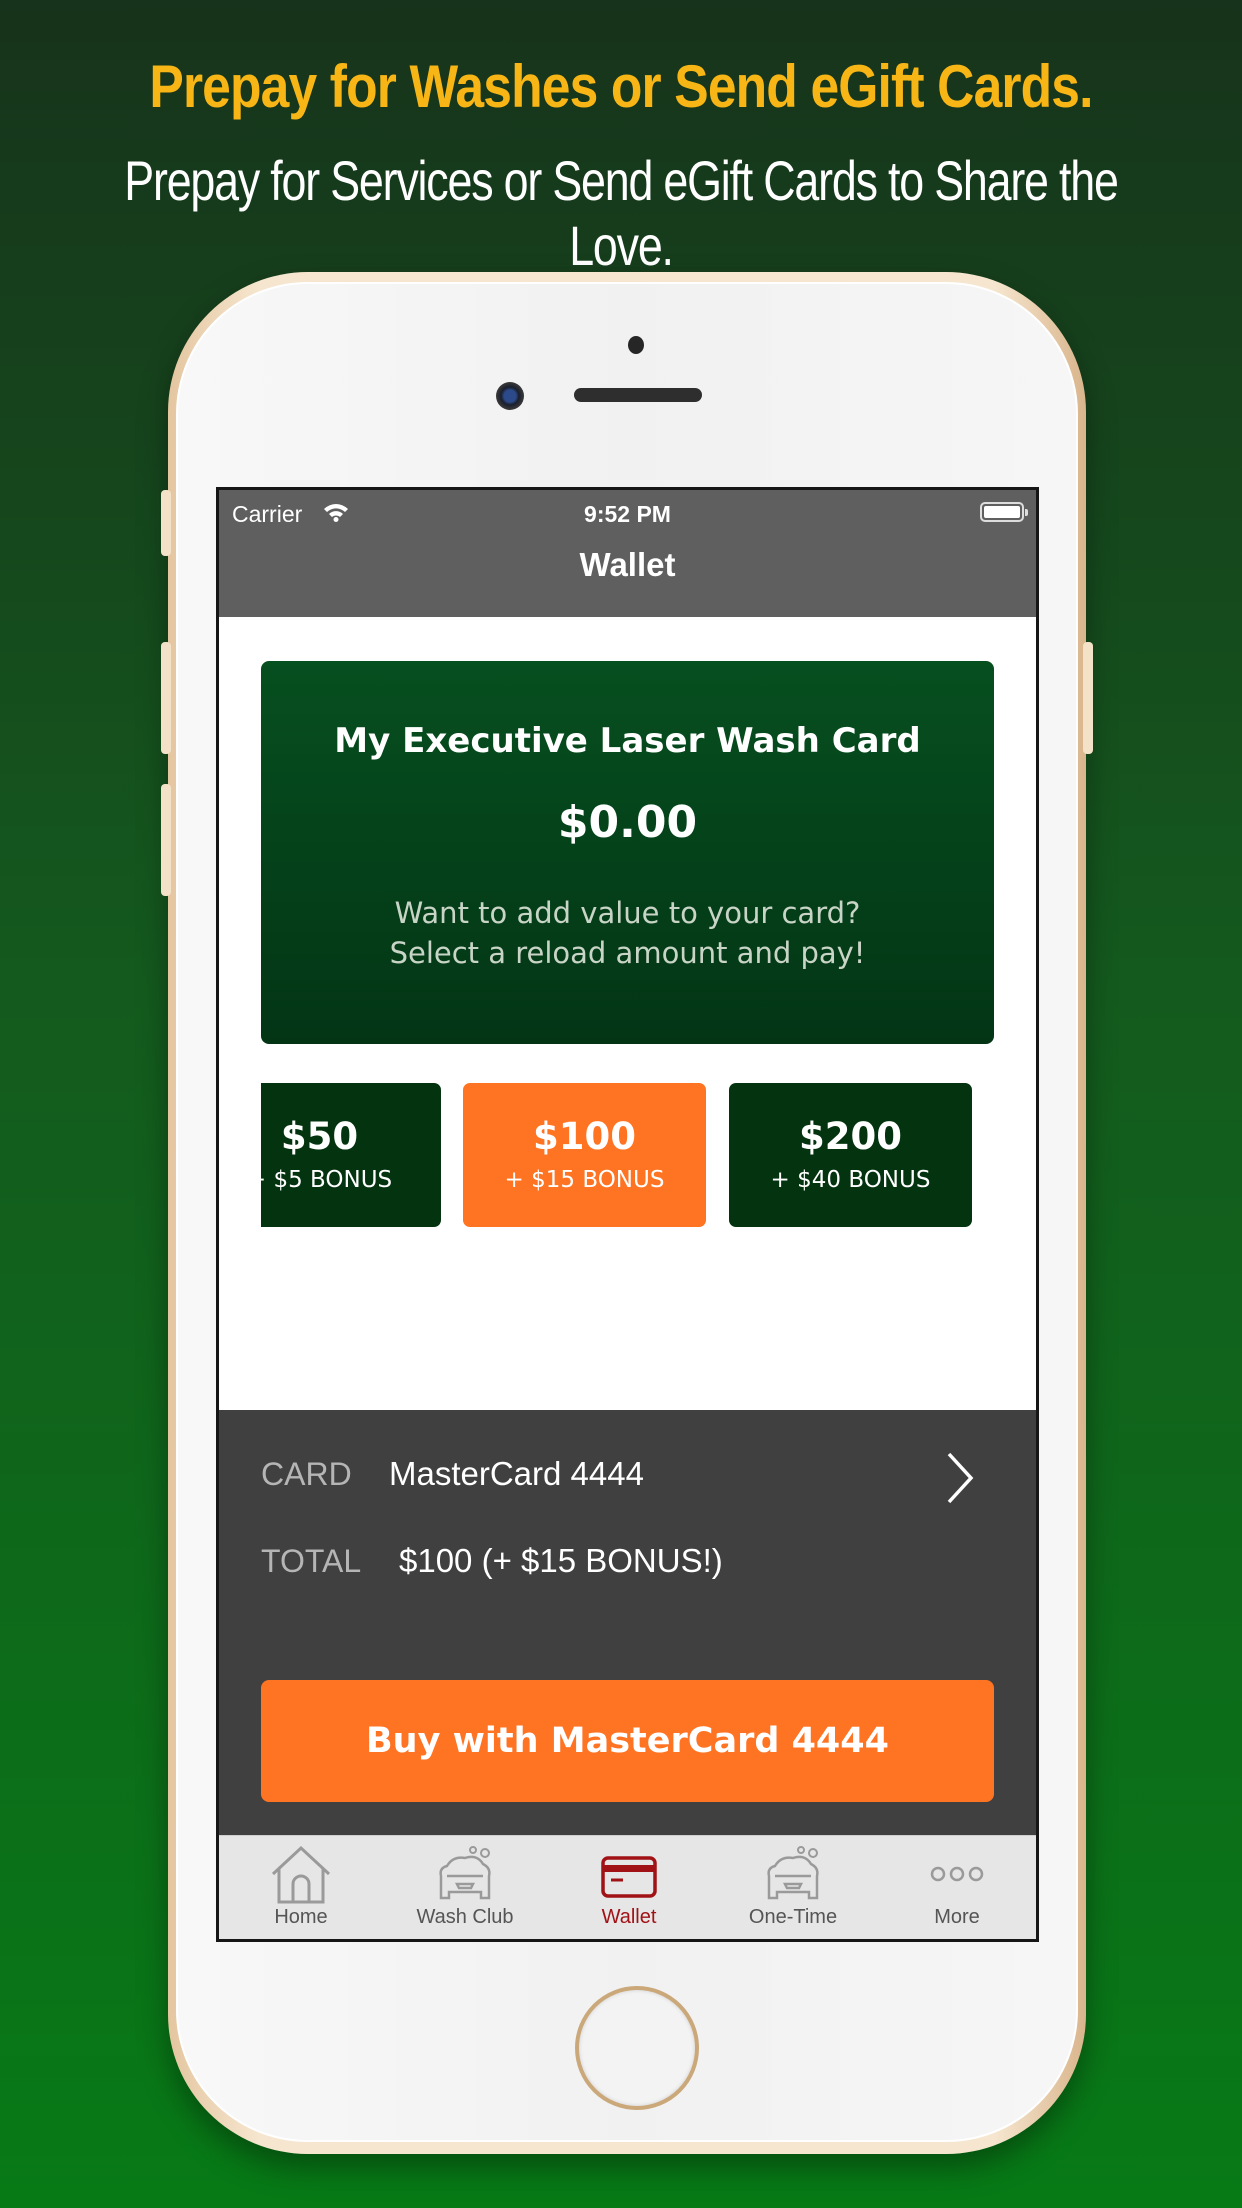  What do you see at coordinates (319, 1136) in the screenshot?
I see `reload-amount: $50` at bounding box center [319, 1136].